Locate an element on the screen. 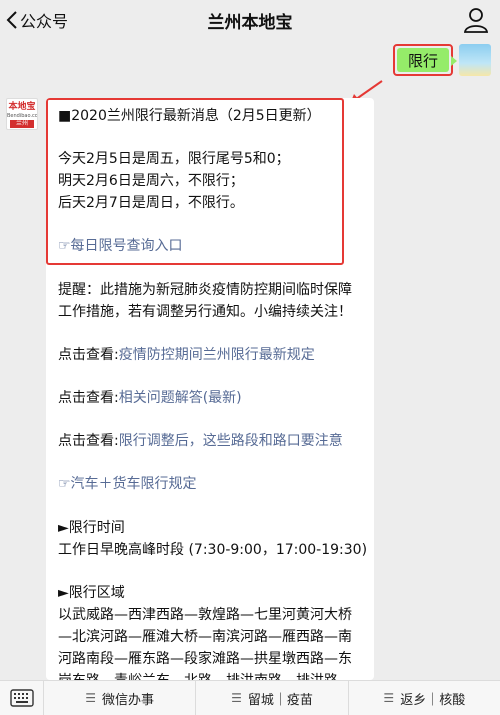  area-text-2: —北滨河路—雁滩大桥—南滨河路—雁西路—南 is located at coordinates (205, 637).